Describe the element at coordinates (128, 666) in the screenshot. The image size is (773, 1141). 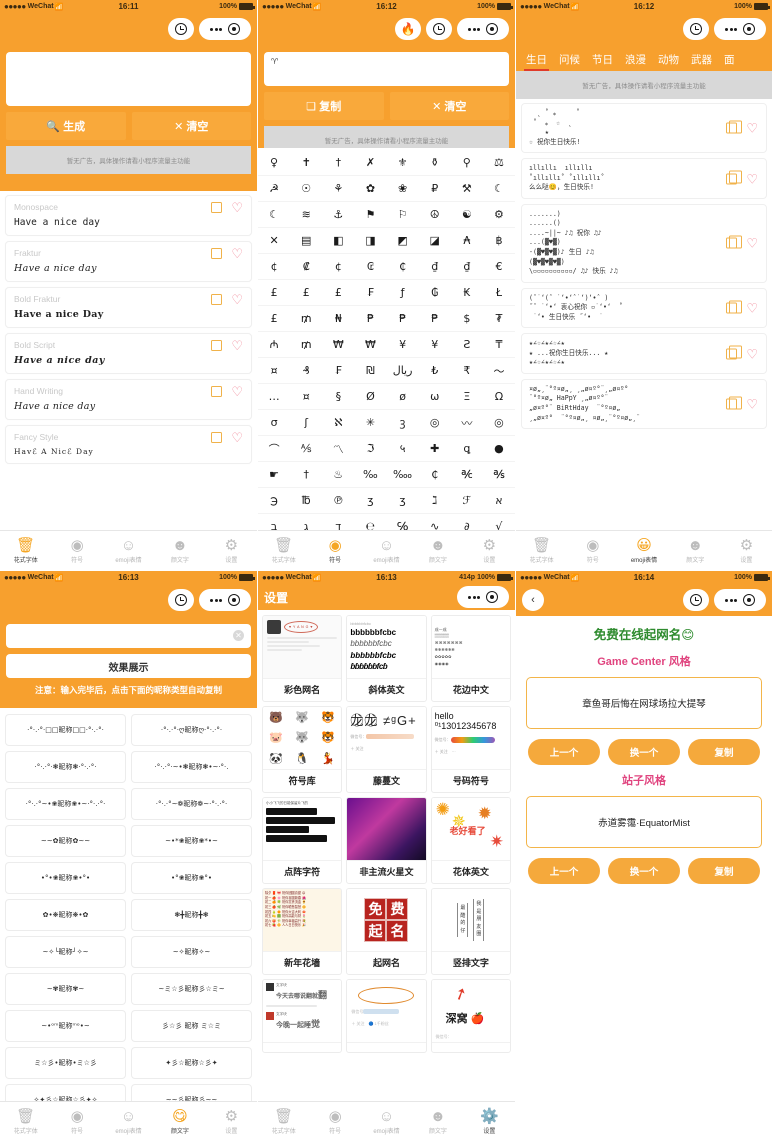
I see `preview-button: 效果展示` at that location.